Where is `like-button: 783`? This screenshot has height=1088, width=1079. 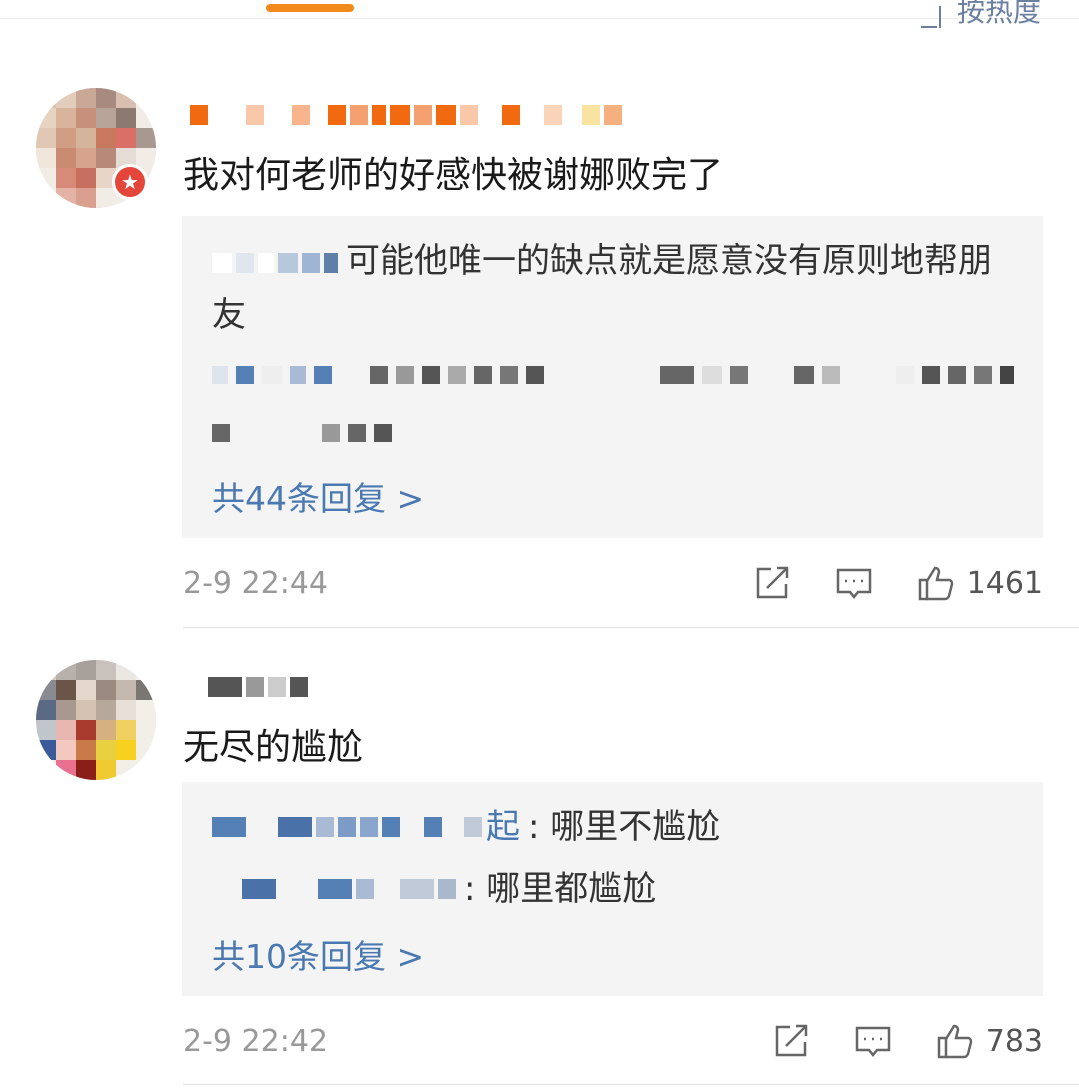
like-button: 783 is located at coordinates (989, 1041).